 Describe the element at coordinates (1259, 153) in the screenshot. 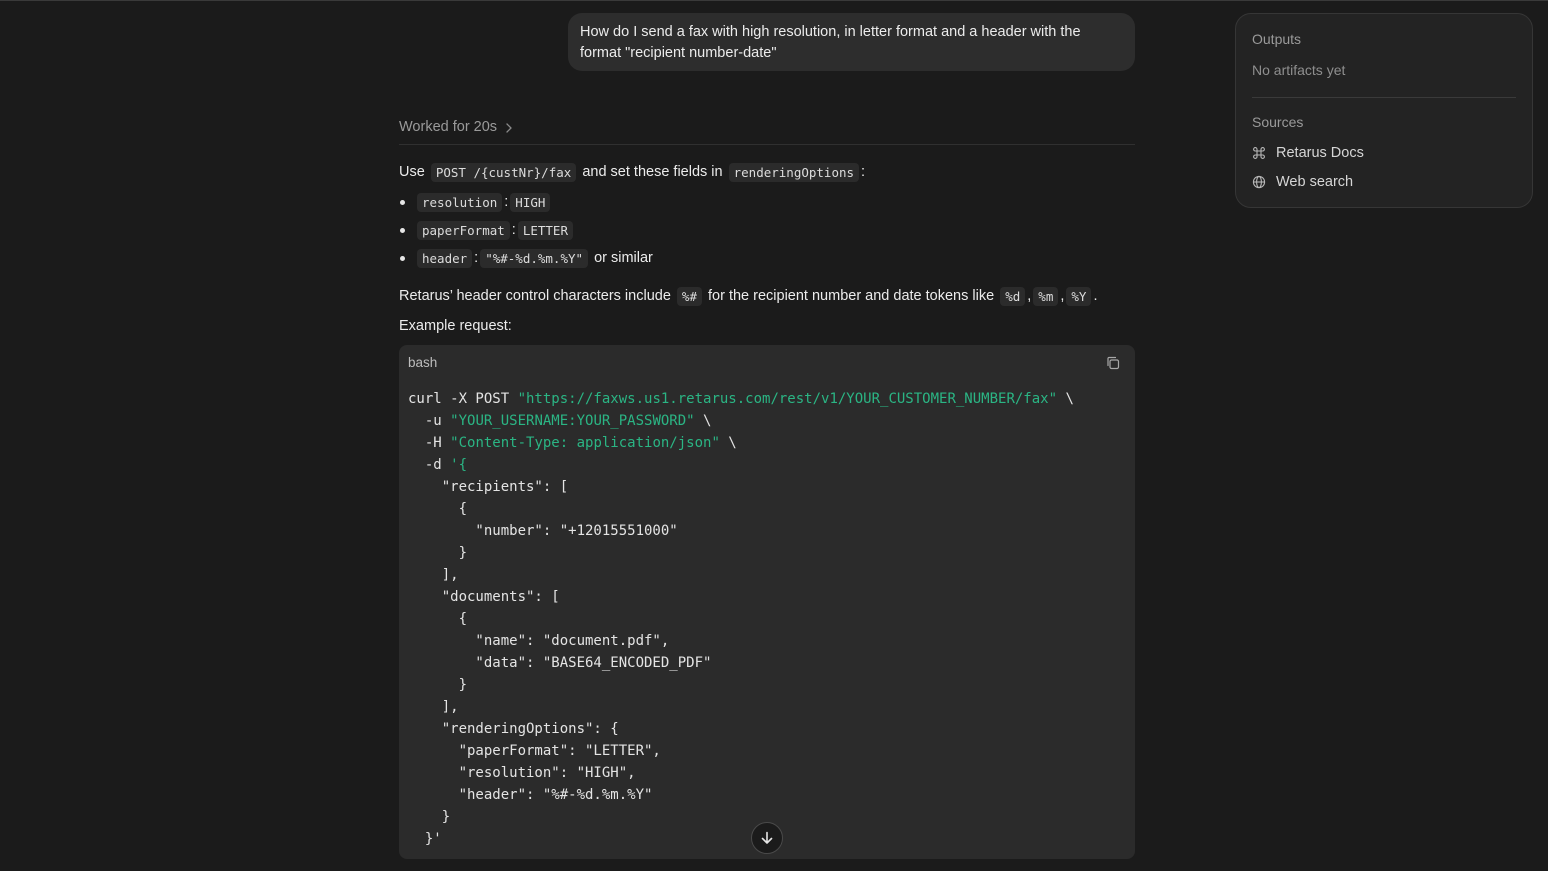

I see `command-icon` at that location.